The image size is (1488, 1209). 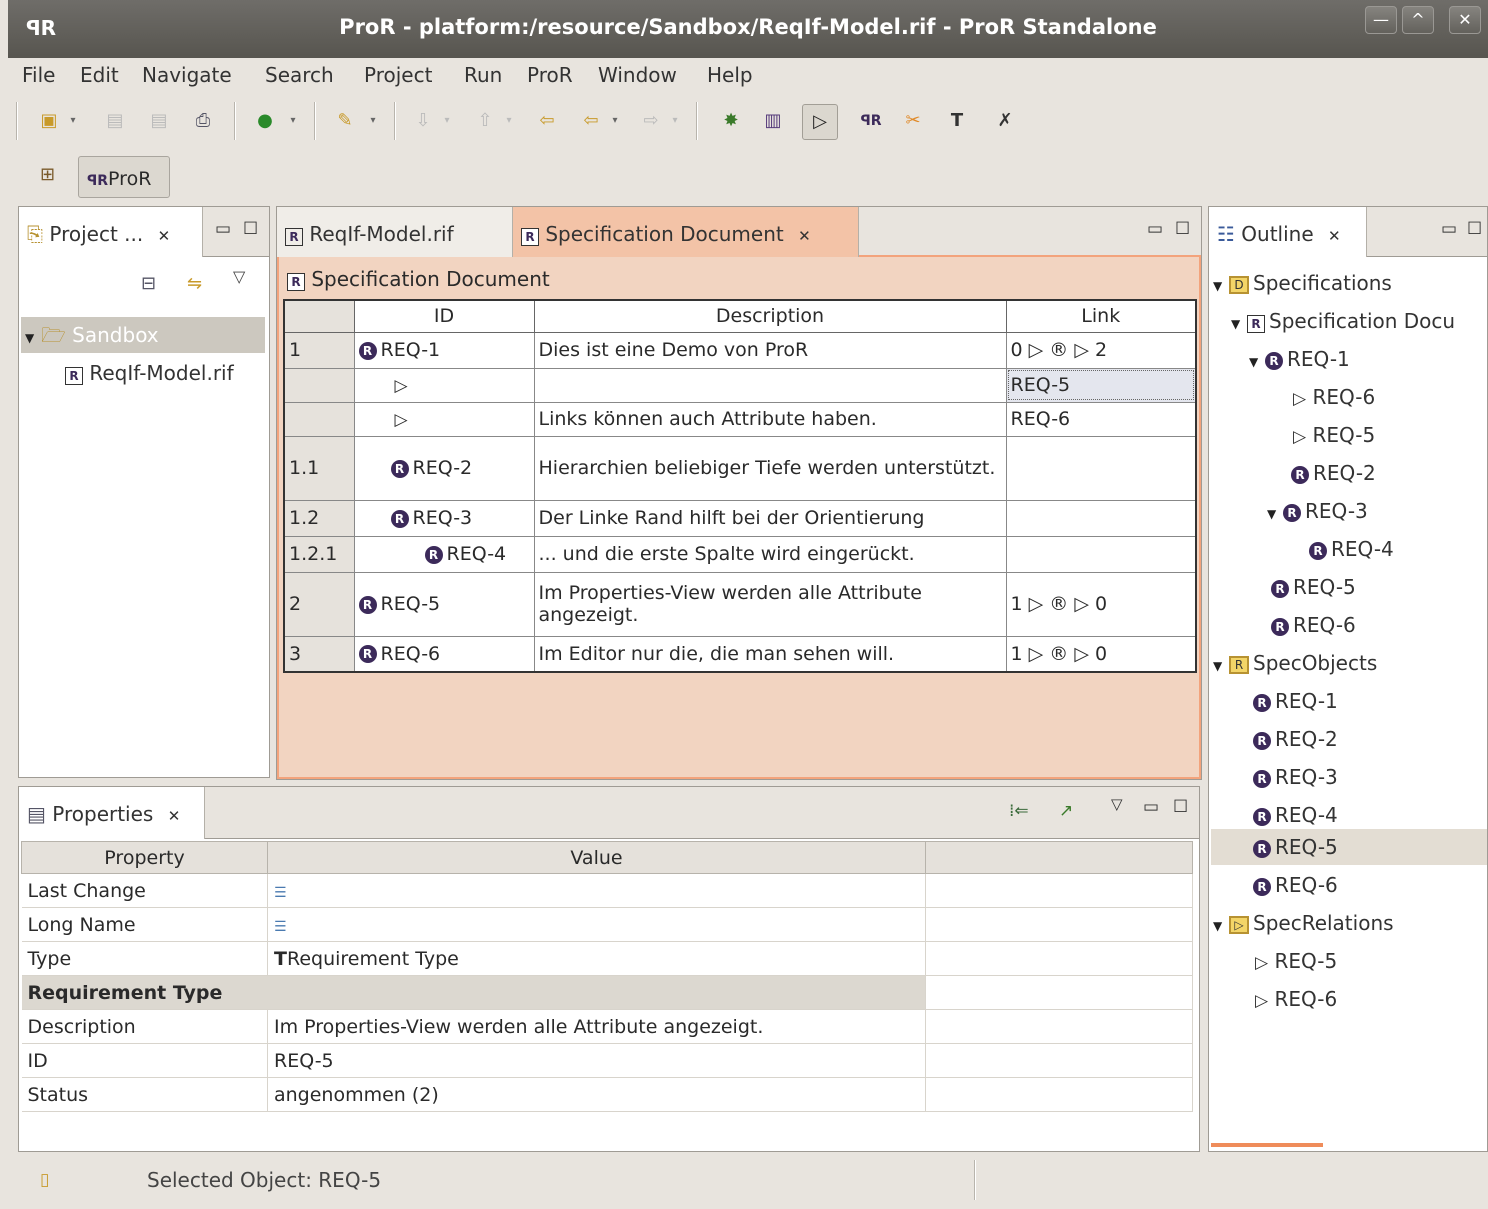 What do you see at coordinates (112, 813) in the screenshot?
I see `tab-properties: ▤ Properties ✕` at bounding box center [112, 813].